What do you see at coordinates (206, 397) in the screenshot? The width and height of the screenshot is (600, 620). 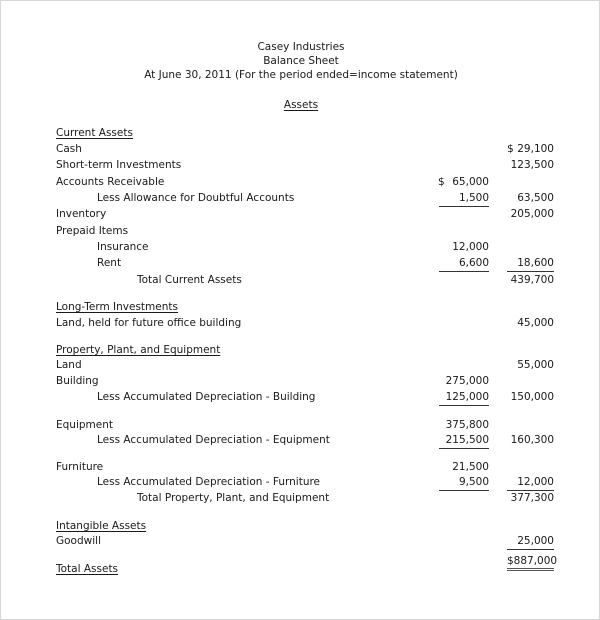 I see `line-label: Less Accumulated Depreciation - Building` at bounding box center [206, 397].